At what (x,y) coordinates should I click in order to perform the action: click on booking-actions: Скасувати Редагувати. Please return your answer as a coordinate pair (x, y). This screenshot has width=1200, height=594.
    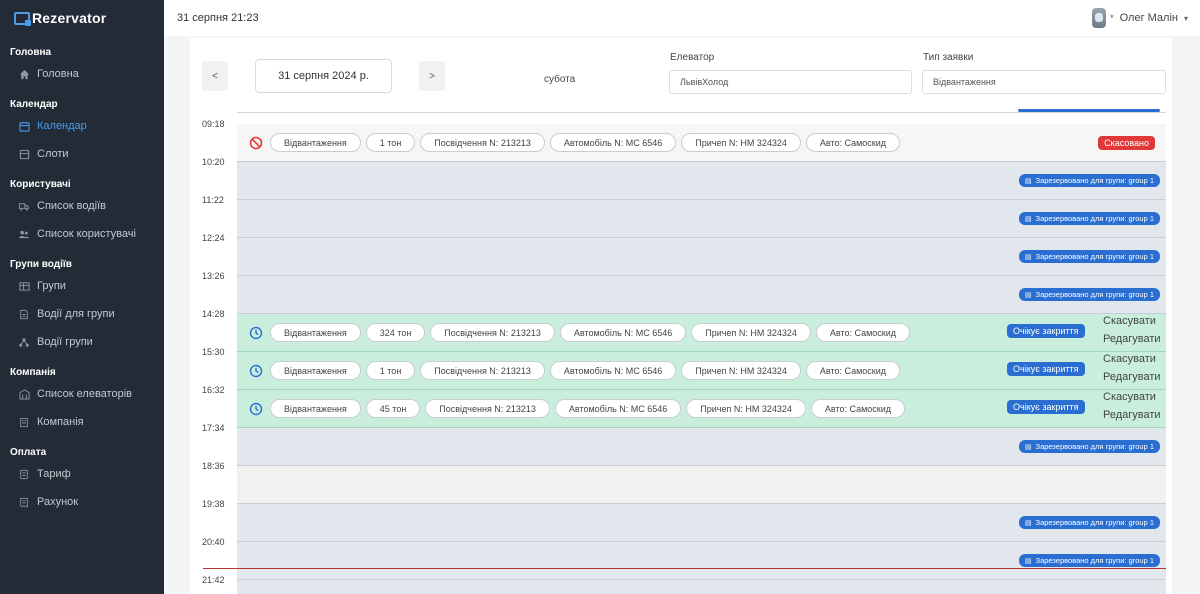
    Looking at the image, I should click on (1132, 407).